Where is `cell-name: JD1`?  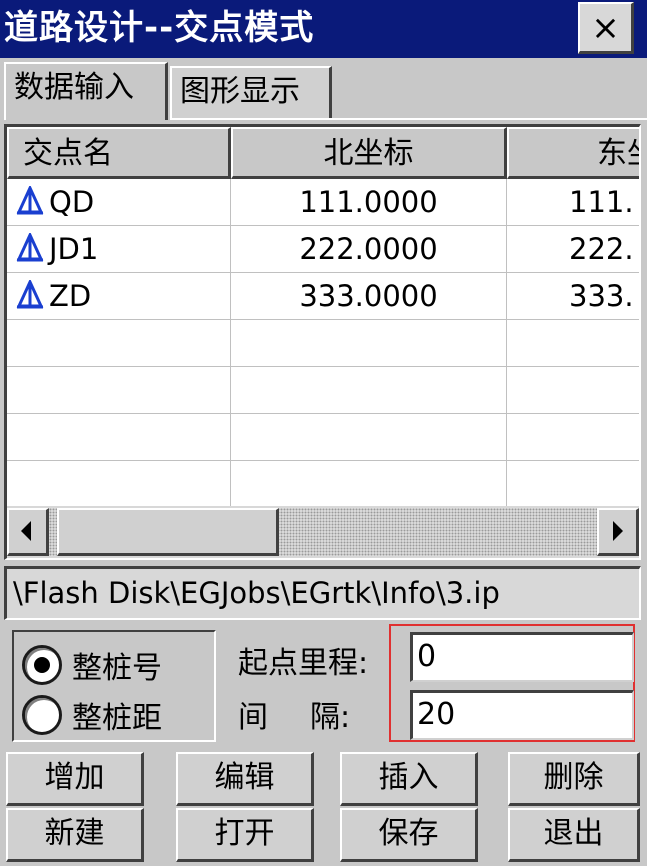
cell-name: JD1 is located at coordinates (119, 249).